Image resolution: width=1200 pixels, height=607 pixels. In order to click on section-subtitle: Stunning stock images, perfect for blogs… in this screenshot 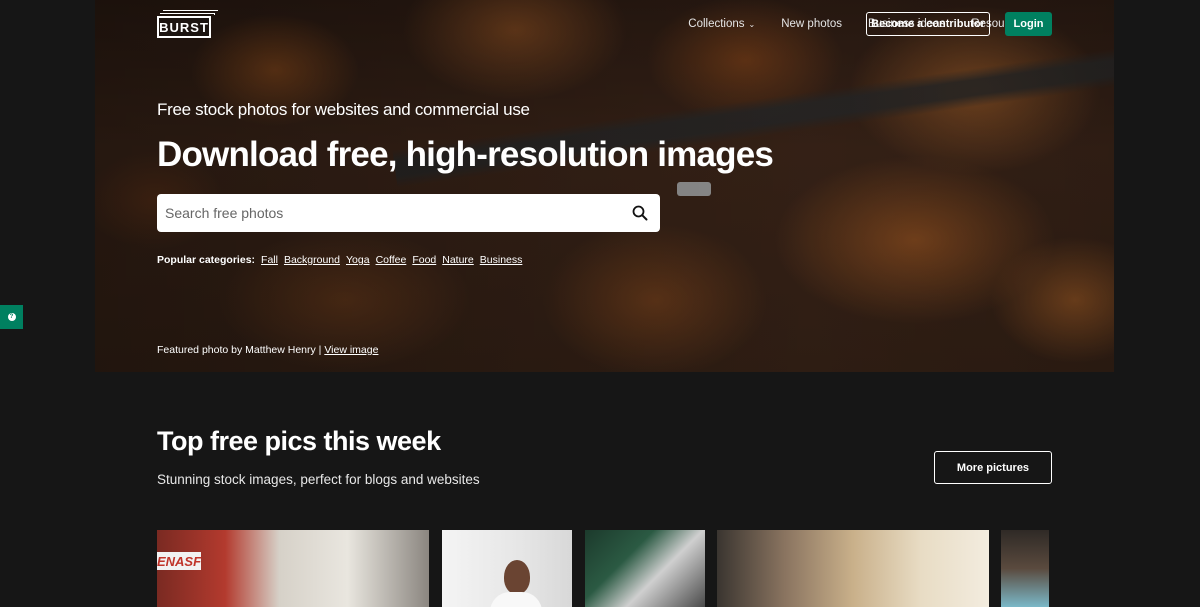, I will do `click(318, 479)`.